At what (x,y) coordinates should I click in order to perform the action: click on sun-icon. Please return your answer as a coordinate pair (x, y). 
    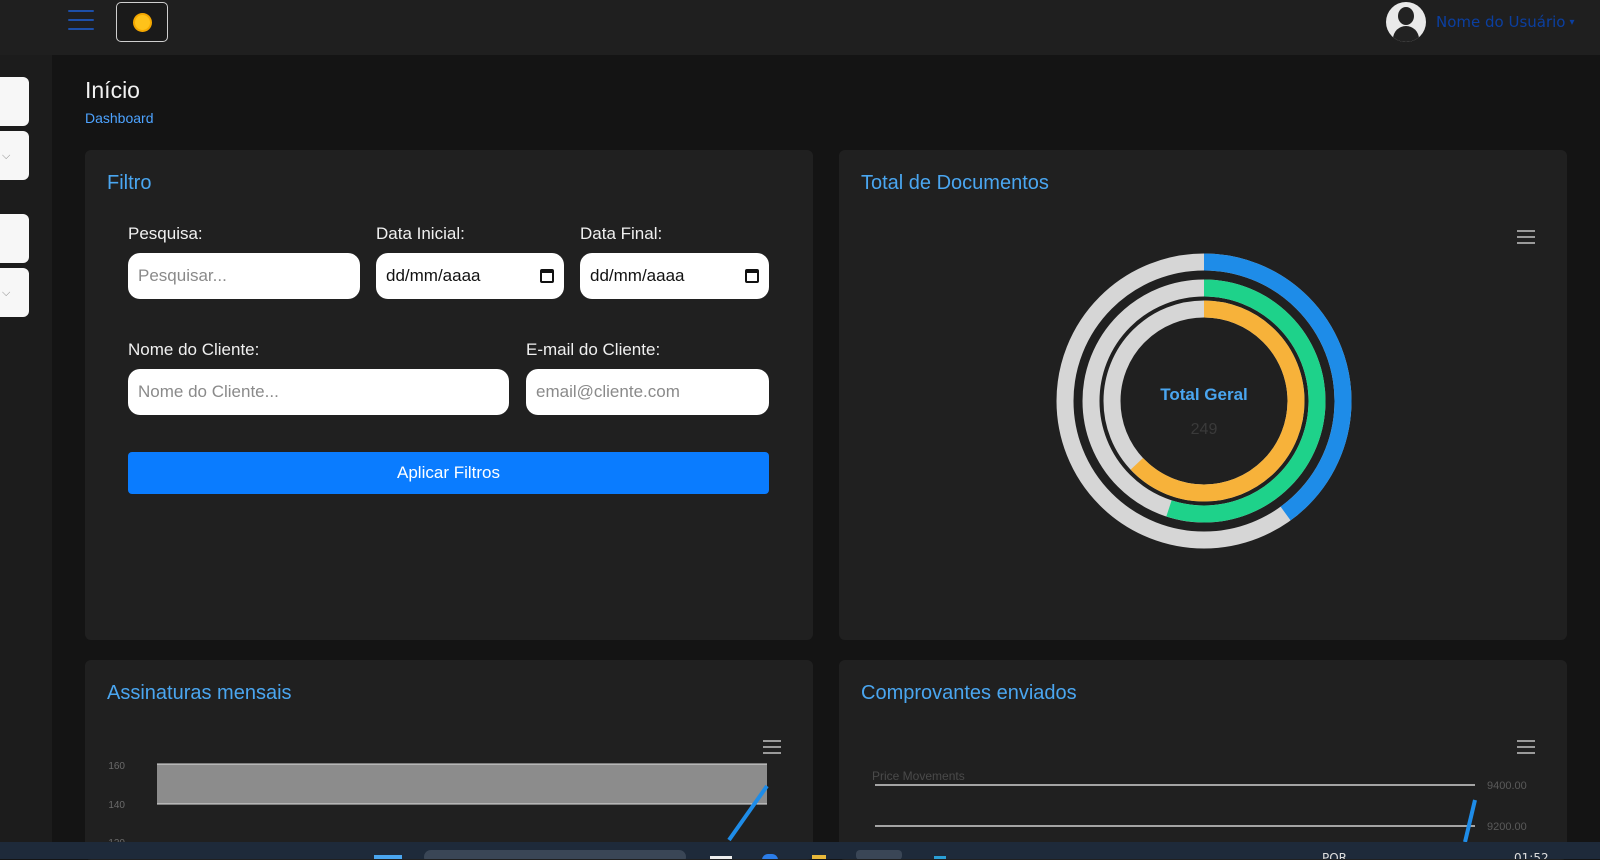
    Looking at the image, I should click on (142, 22).